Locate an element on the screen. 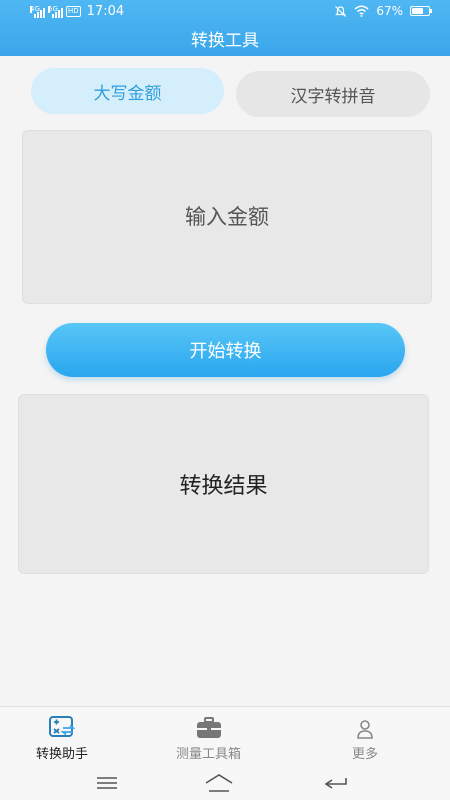 The width and height of the screenshot is (450, 800). wifi-icon is located at coordinates (361, 11).